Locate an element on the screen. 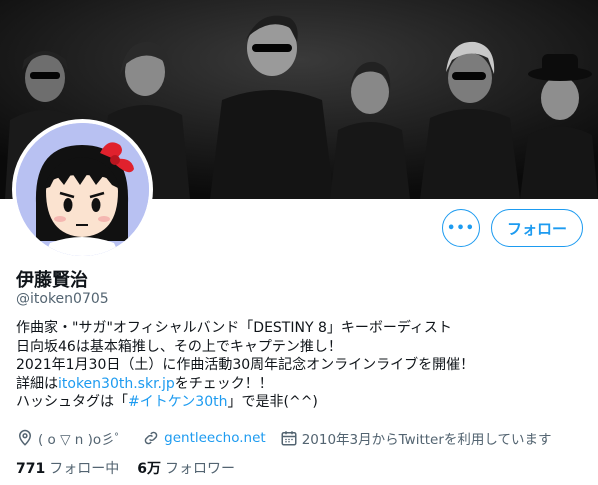 This screenshot has height=485, width=598. followers-label: フォロワー is located at coordinates (199, 469).